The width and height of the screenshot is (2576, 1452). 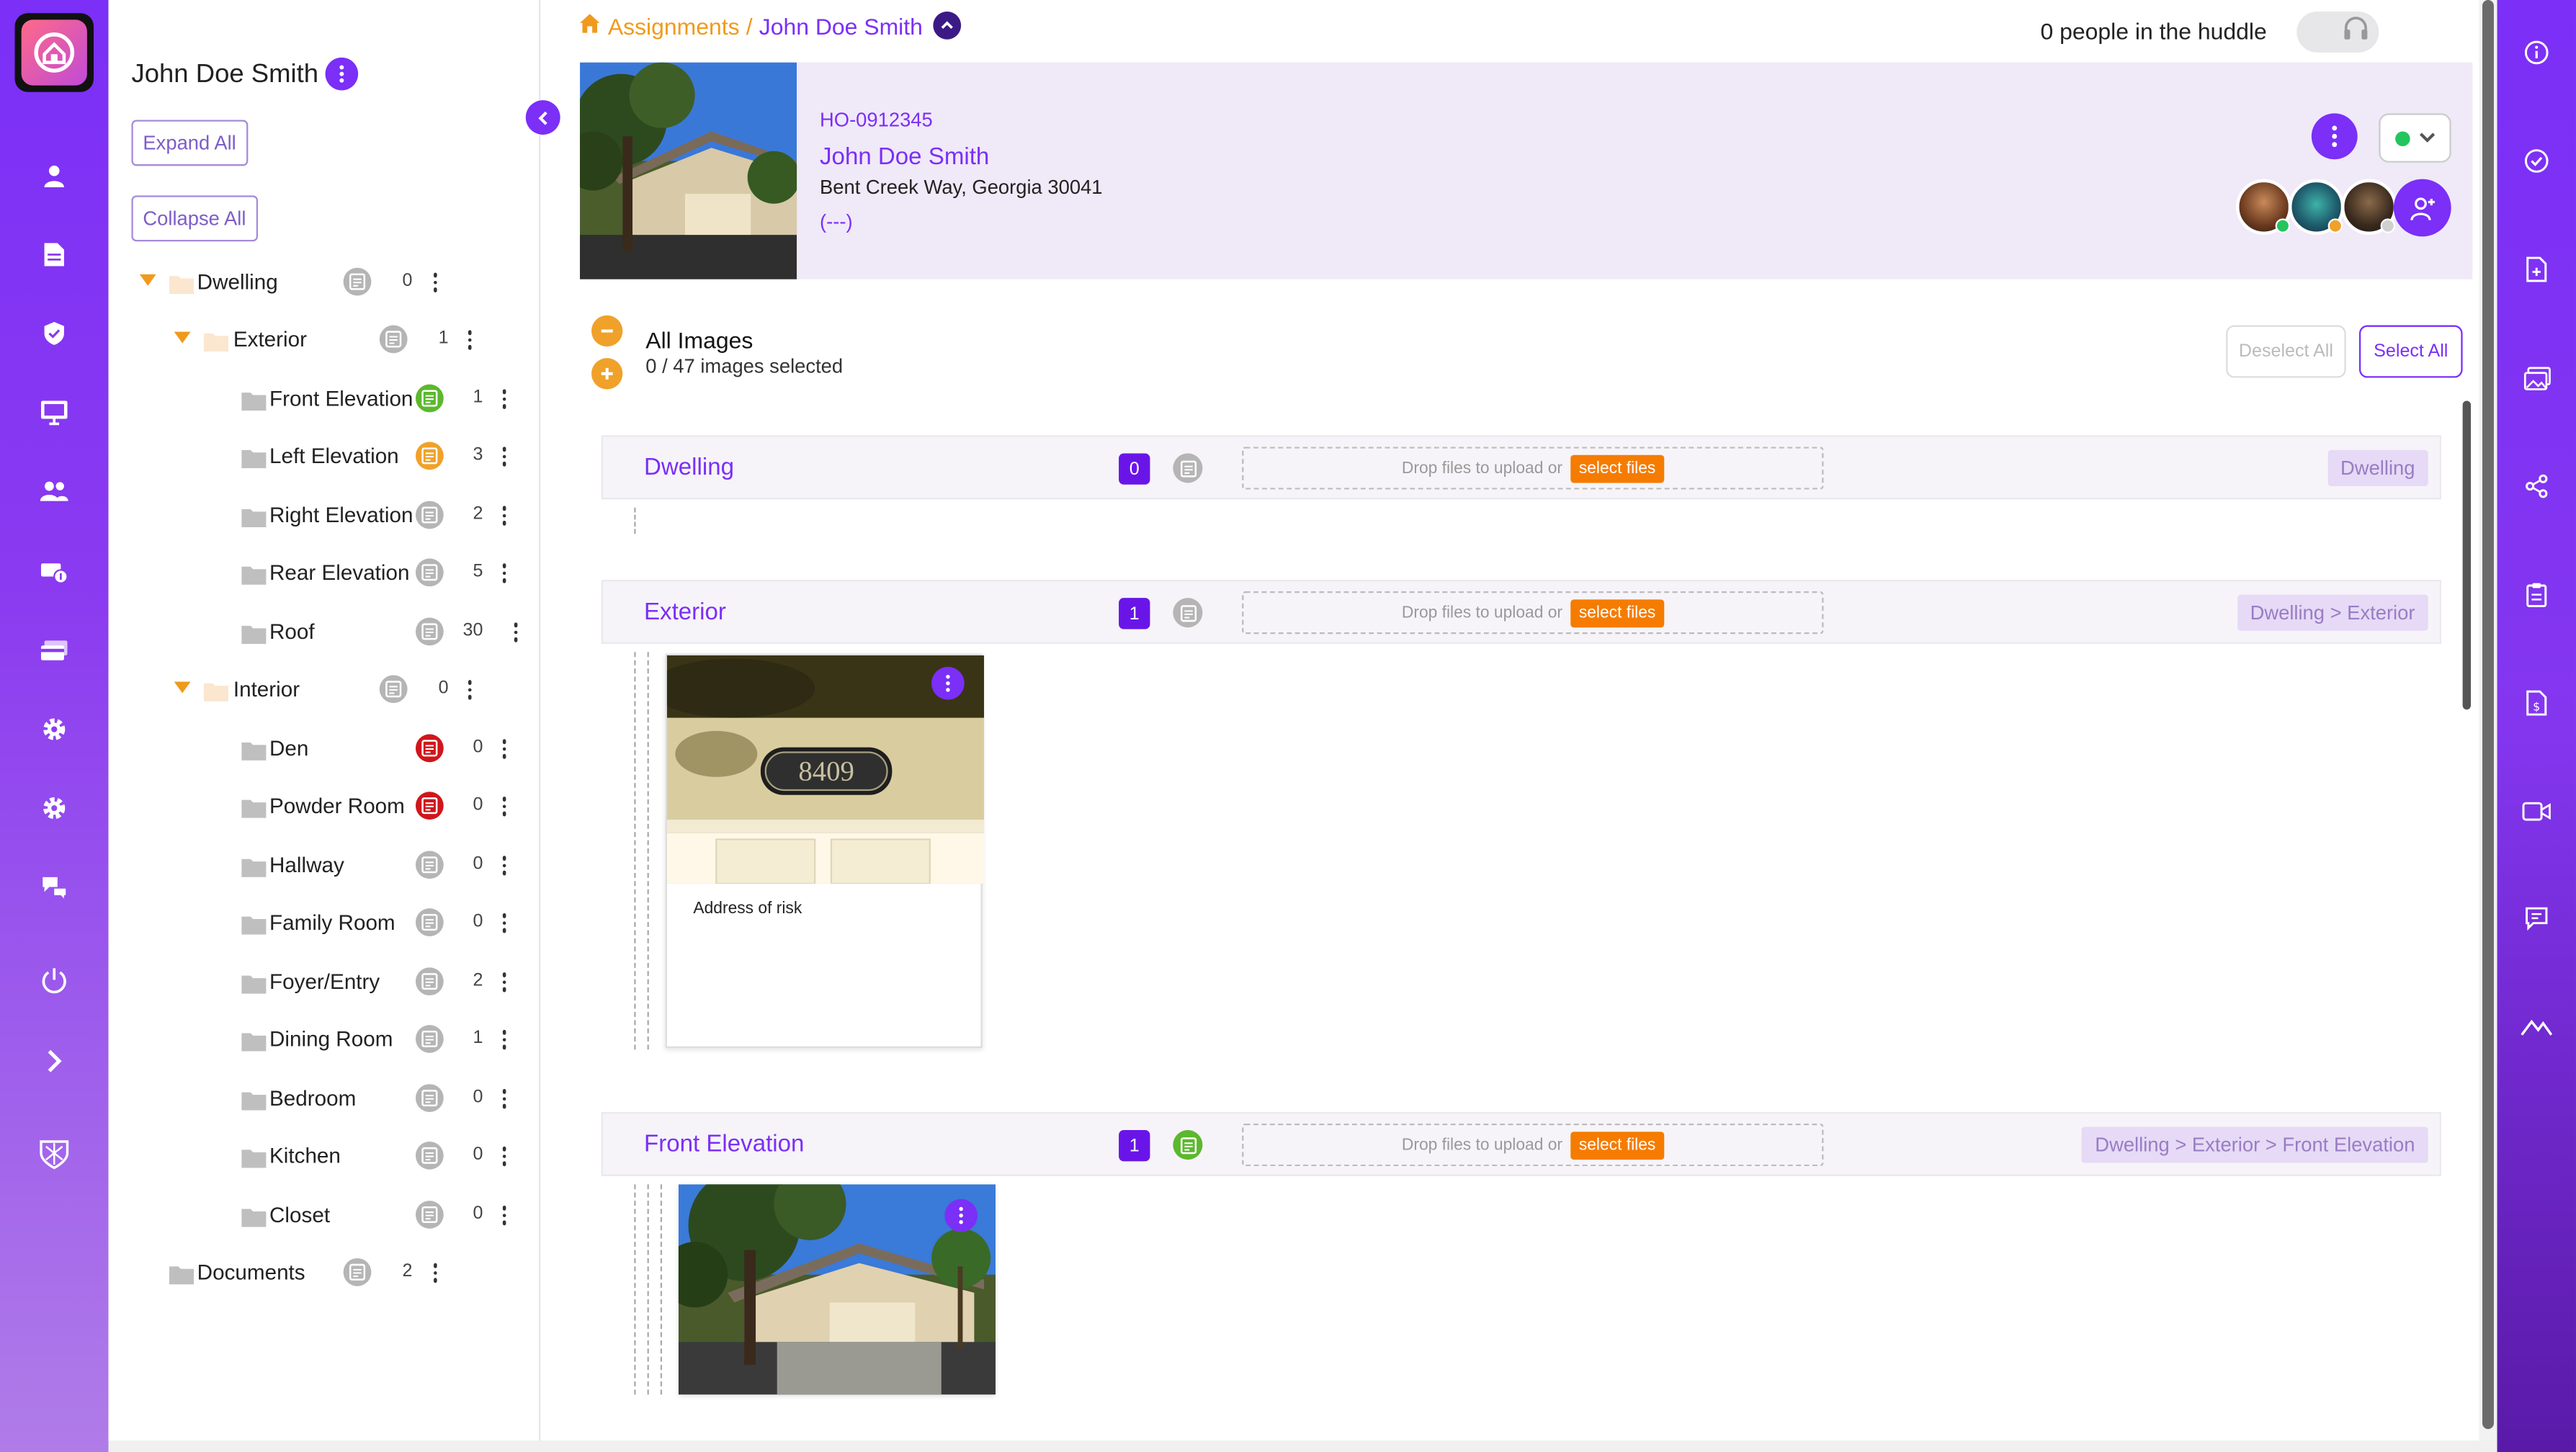 What do you see at coordinates (2338, 32) in the screenshot?
I see `huddle-toggle` at bounding box center [2338, 32].